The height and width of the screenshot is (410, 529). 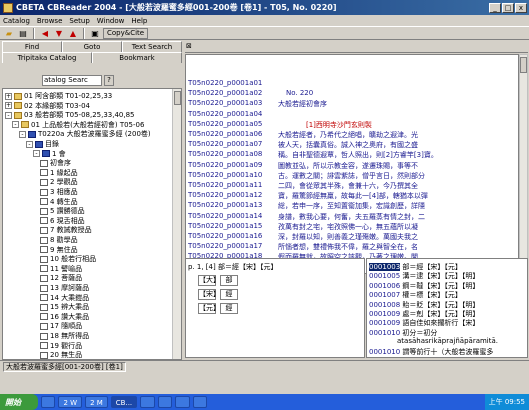 I want to click on tree-node: 14 大乘鎧品, so click(x=64, y=298).